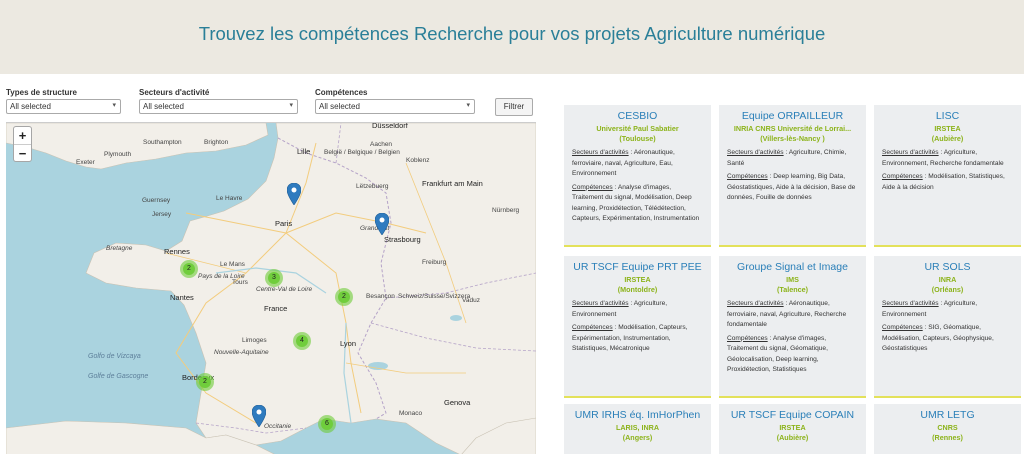 The width and height of the screenshot is (1024, 454). Describe the element at coordinates (274, 278) in the screenshot. I see `map-cluster: 3` at that location.